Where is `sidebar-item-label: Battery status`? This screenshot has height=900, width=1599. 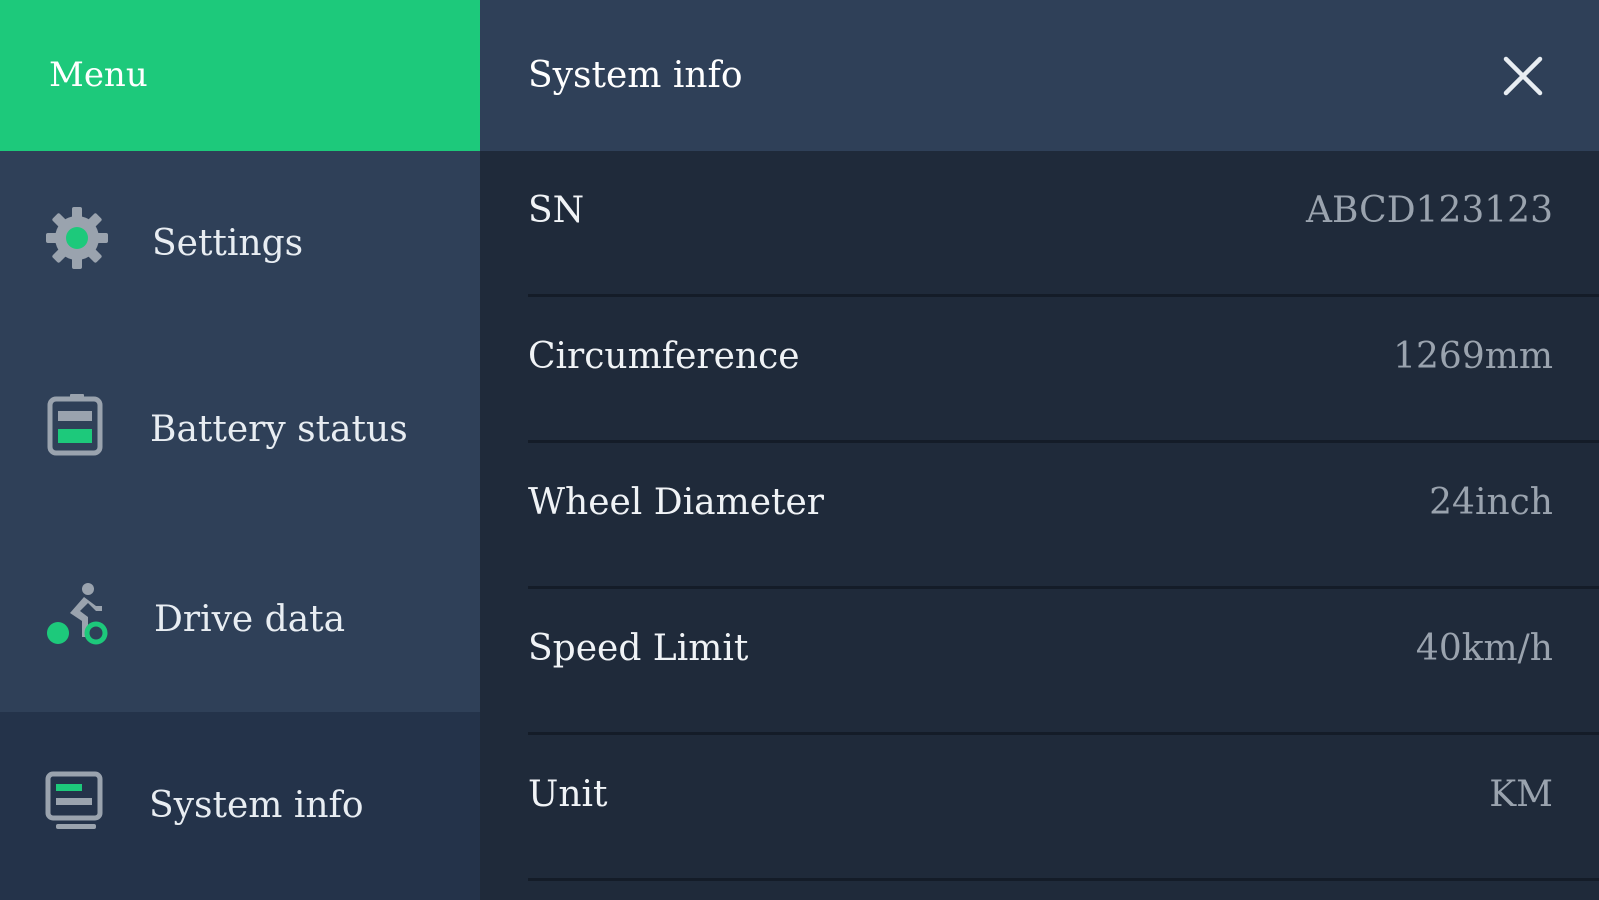
sidebar-item-label: Battery status is located at coordinates (279, 429).